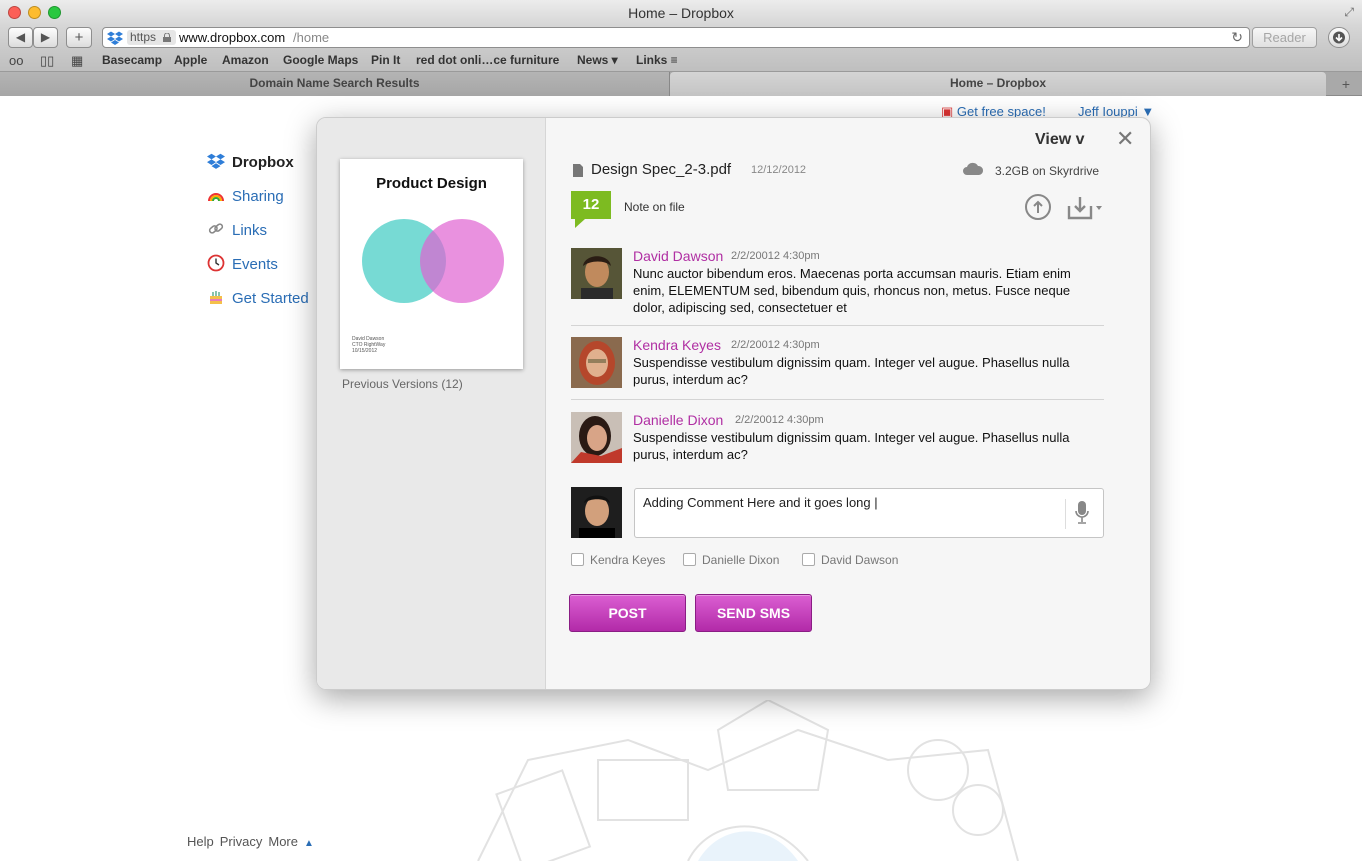 The width and height of the screenshot is (1362, 861). I want to click on bookmark-folder-links: Links ≡, so click(657, 60).